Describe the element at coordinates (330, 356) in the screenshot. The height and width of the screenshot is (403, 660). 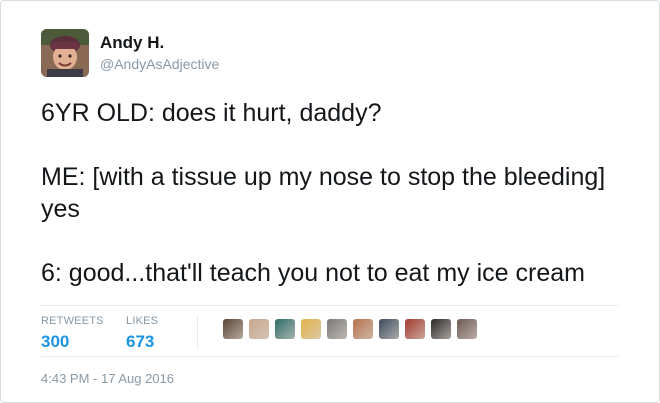
I see `stats-divider-bottom` at that location.